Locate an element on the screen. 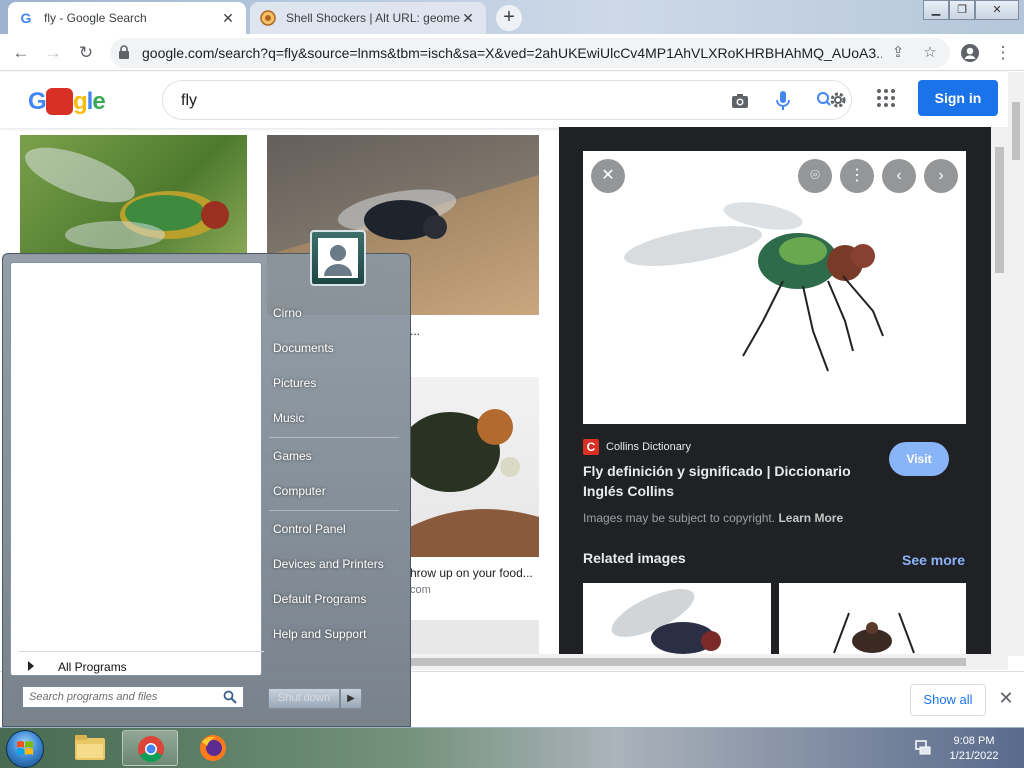 The width and height of the screenshot is (1024, 770). all-programs-button: All Programs is located at coordinates (141, 666).